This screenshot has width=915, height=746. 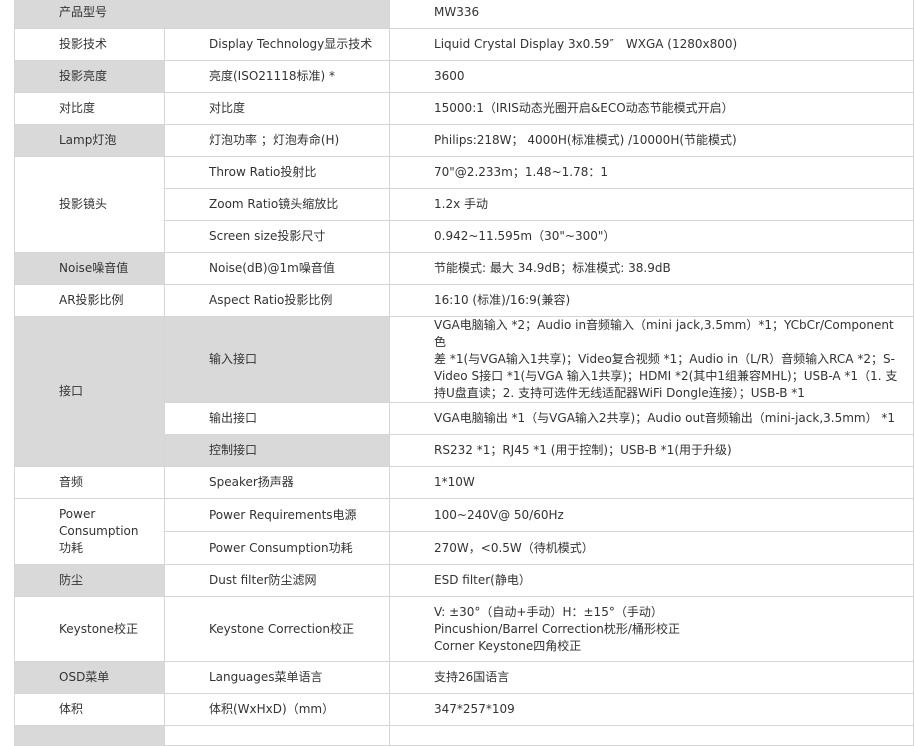 What do you see at coordinates (89, 391) in the screenshot?
I see `category-cell: 接口` at bounding box center [89, 391].